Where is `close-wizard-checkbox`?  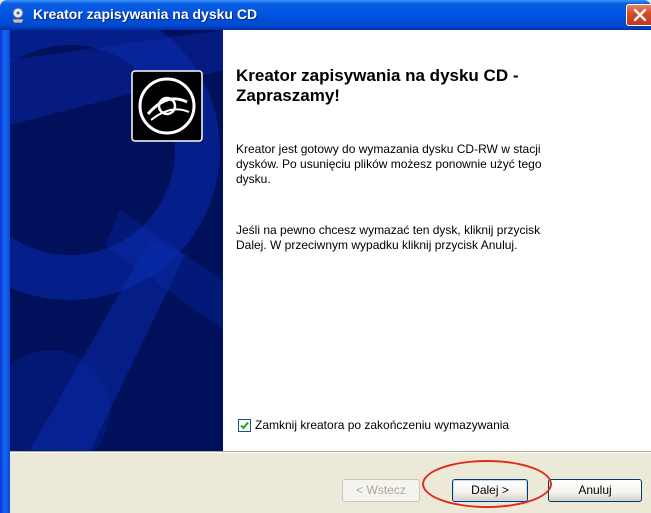
close-wizard-checkbox is located at coordinates (244, 425).